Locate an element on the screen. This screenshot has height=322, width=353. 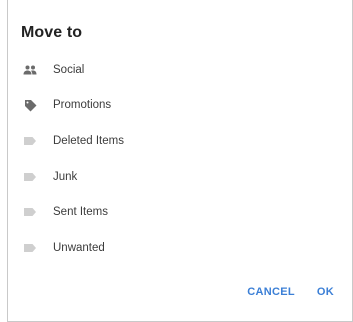
folder-label: Unwanted is located at coordinates (79, 247).